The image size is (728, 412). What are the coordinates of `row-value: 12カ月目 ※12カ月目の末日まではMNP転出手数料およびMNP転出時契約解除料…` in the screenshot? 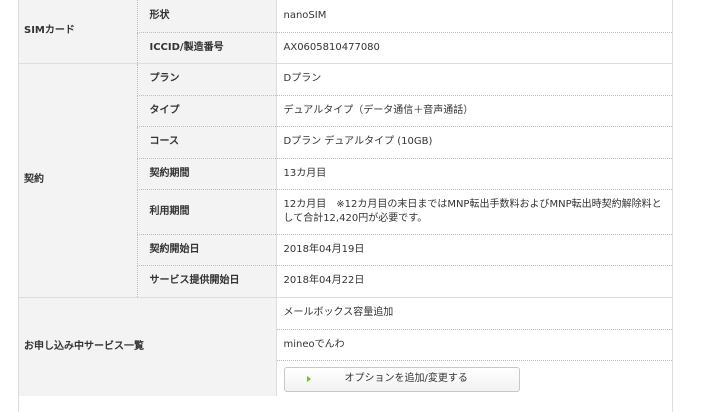 It's located at (473, 212).